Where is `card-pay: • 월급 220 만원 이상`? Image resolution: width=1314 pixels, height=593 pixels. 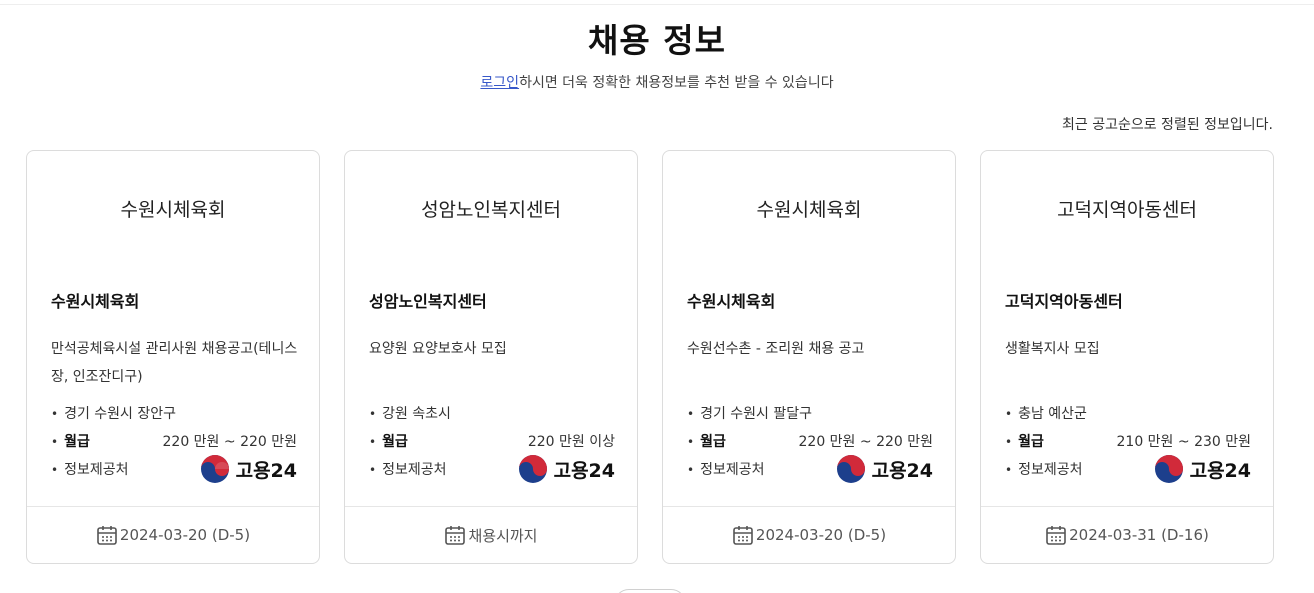
card-pay: • 월급 220 만원 이상 is located at coordinates (492, 441).